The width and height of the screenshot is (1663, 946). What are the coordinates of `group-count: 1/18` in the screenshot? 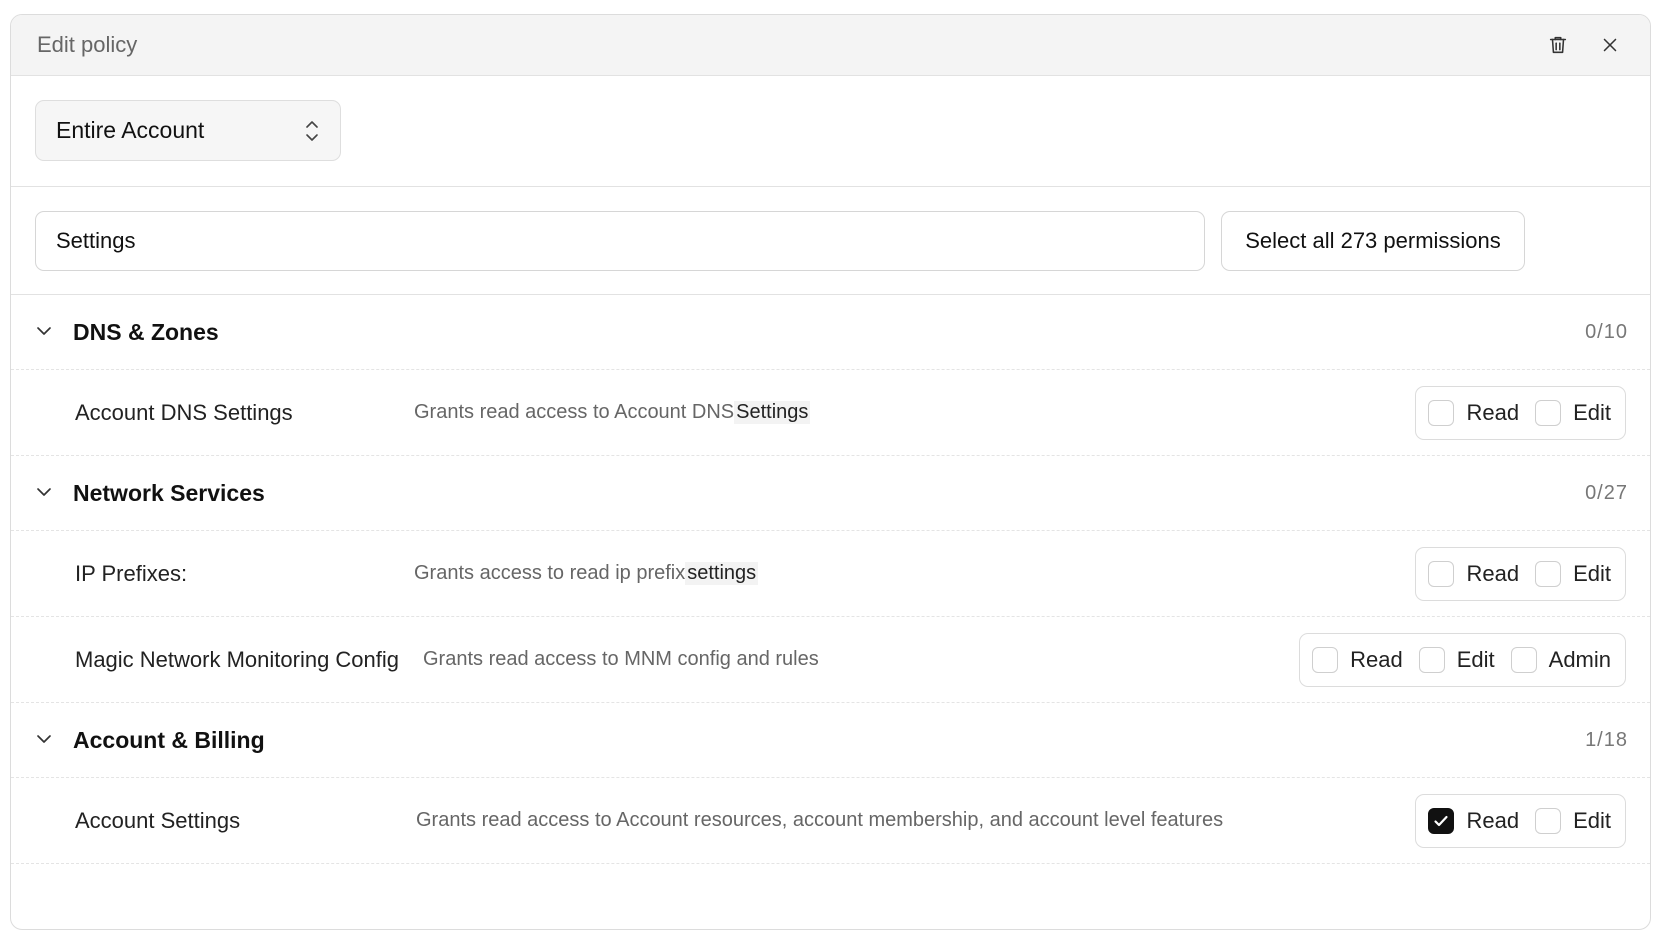 It's located at (1606, 739).